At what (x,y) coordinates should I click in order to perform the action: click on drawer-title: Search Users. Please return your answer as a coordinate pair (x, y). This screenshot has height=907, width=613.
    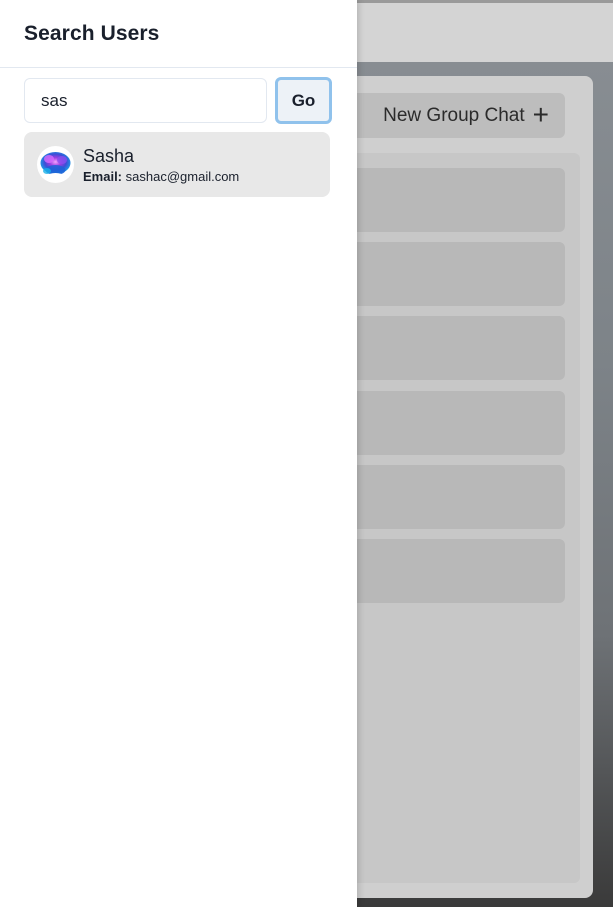
    Looking at the image, I should click on (92, 33).